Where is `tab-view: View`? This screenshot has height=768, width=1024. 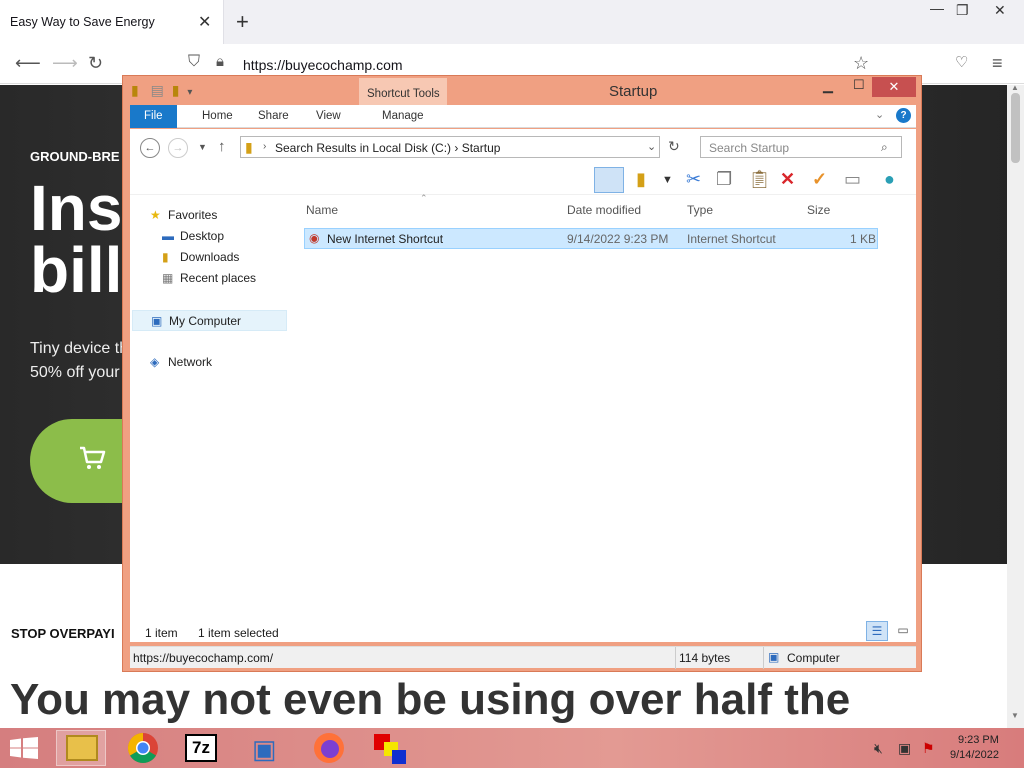
tab-view: View is located at coordinates (328, 116).